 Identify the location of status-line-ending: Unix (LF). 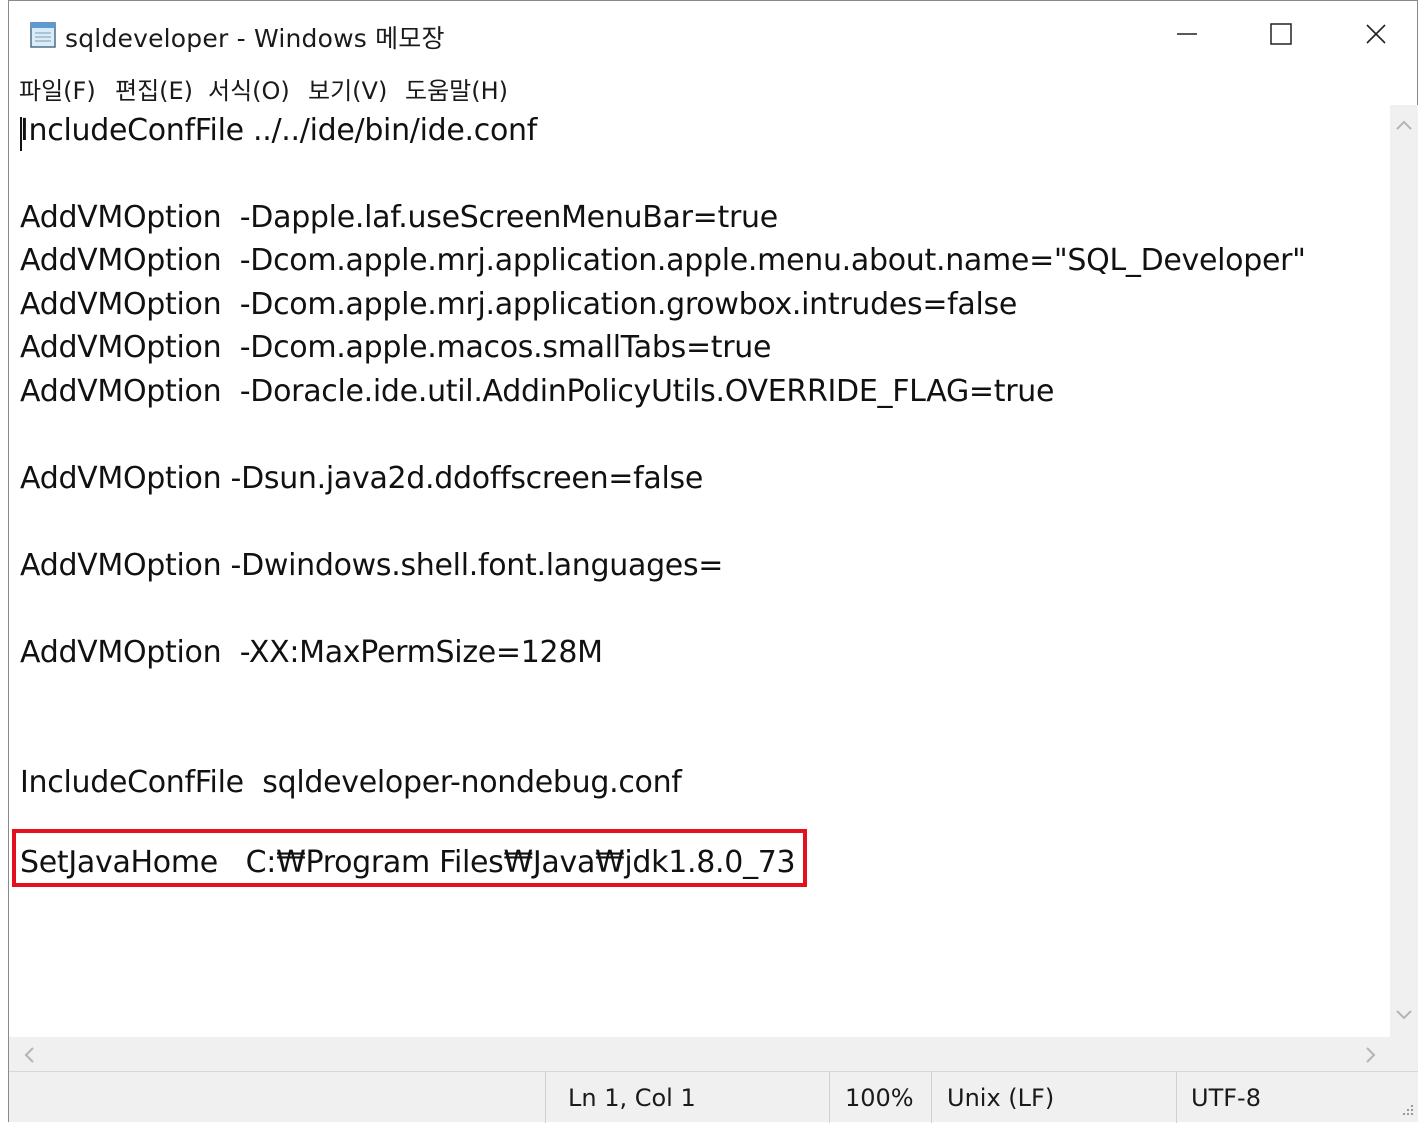
(1001, 1098).